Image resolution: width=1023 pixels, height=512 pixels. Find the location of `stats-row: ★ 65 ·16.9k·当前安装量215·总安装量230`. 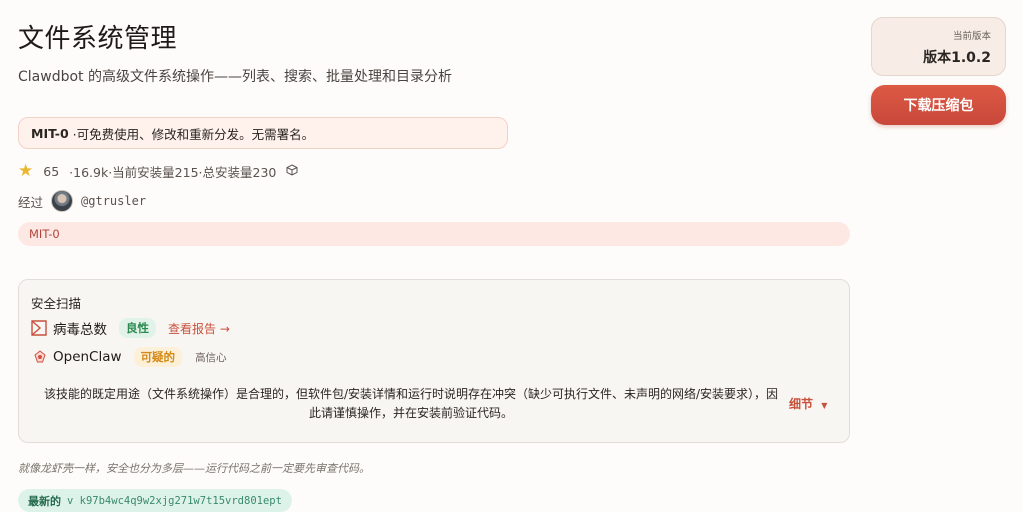

stats-row: ★ 65 ·16.9k·当前安装量215·总安装量230 is located at coordinates (158, 171).